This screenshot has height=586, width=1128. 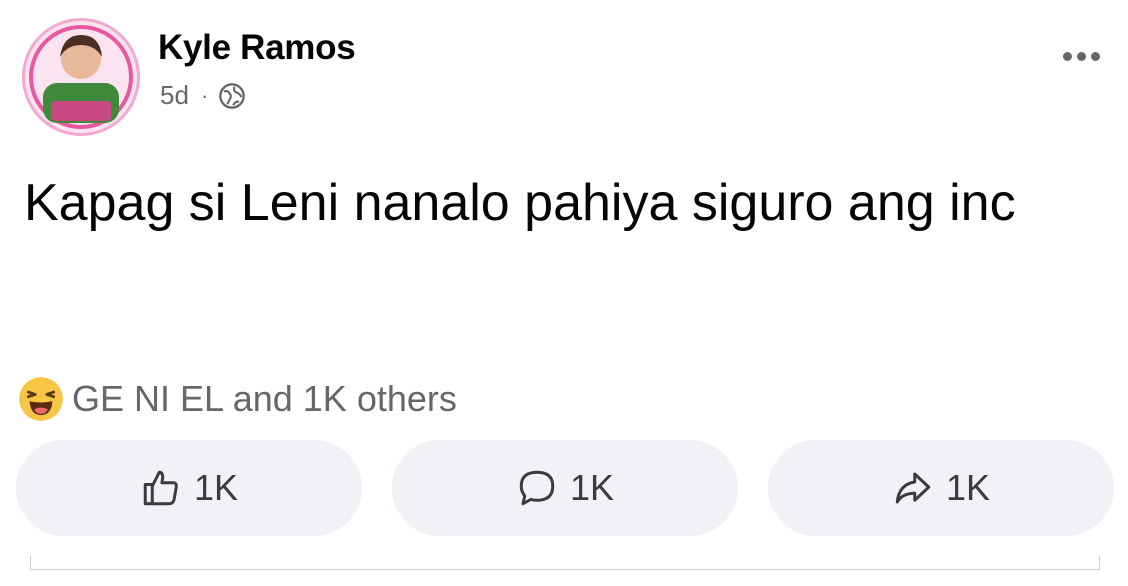 What do you see at coordinates (537, 488) in the screenshot?
I see `comment-bubble-icon` at bounding box center [537, 488].